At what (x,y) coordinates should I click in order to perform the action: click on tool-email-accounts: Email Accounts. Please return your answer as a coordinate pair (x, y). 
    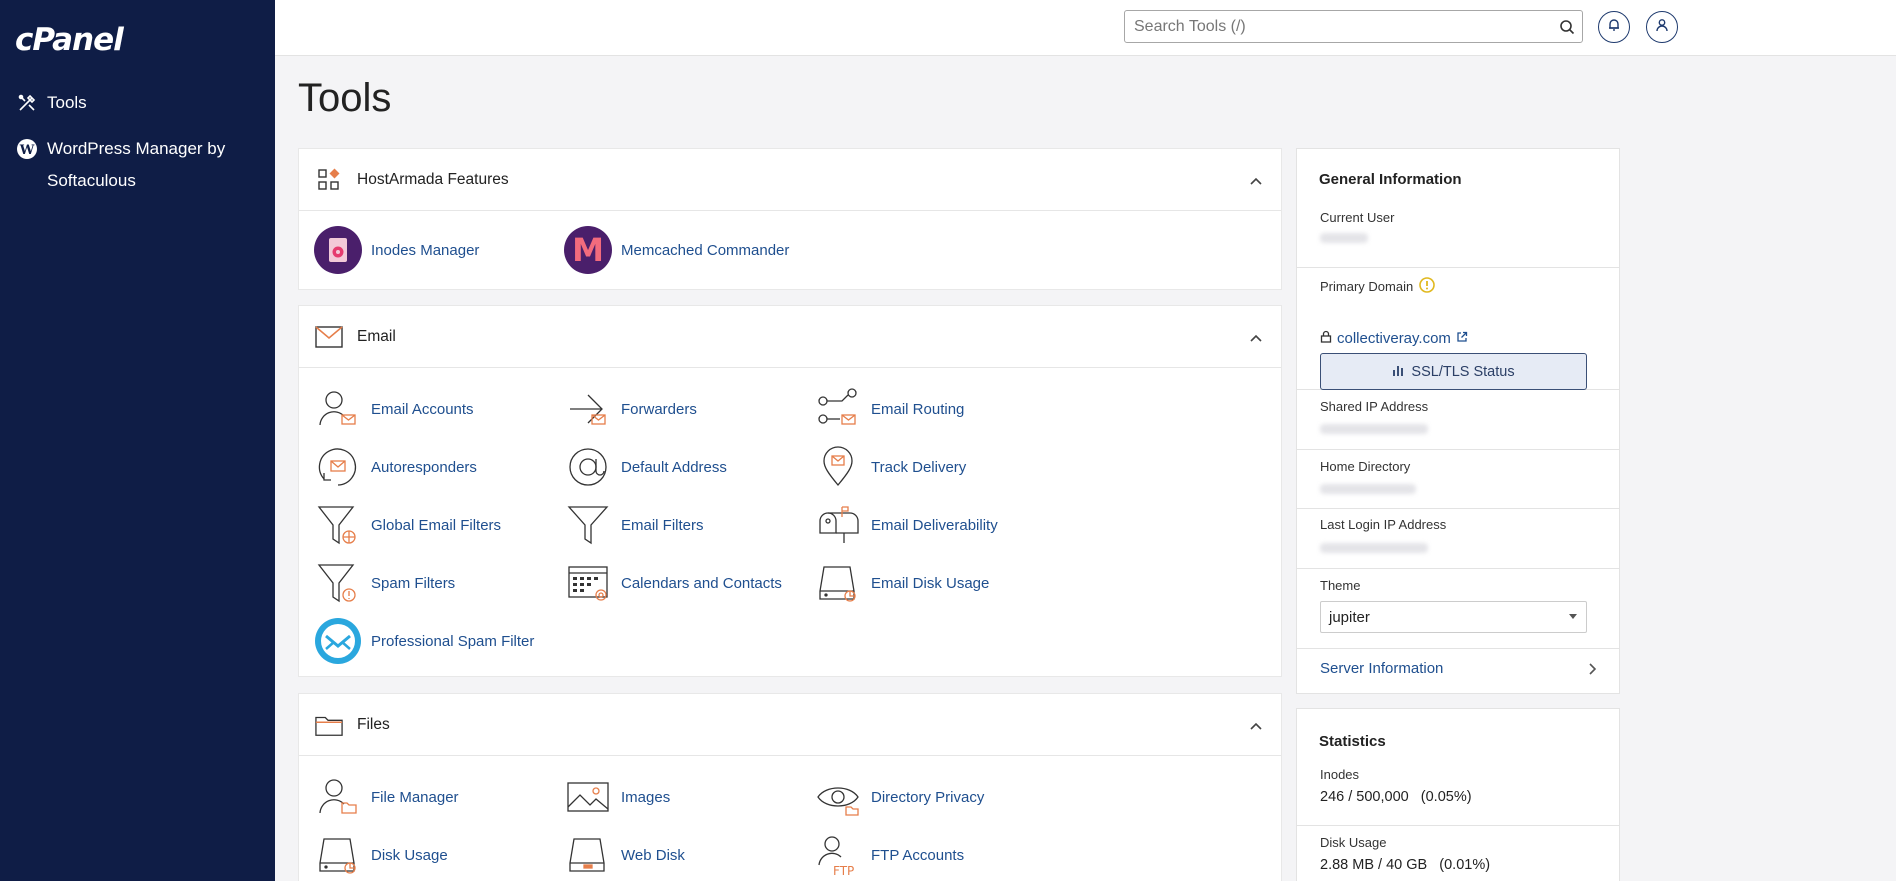
    Looking at the image, I should click on (393, 409).